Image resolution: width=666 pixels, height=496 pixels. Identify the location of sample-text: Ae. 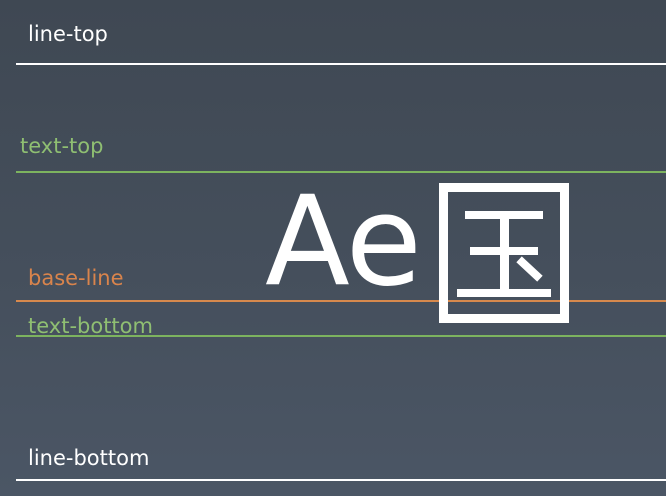
(420, 255).